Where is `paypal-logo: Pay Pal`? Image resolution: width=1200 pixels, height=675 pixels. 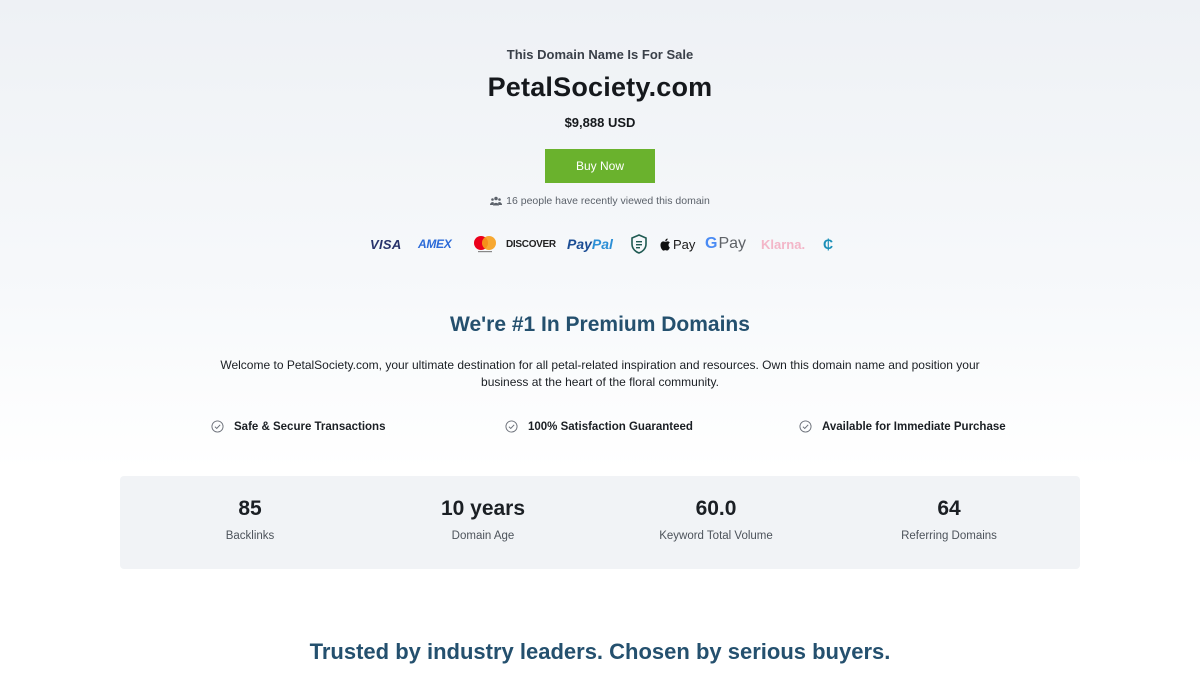 paypal-logo: Pay Pal is located at coordinates (590, 244).